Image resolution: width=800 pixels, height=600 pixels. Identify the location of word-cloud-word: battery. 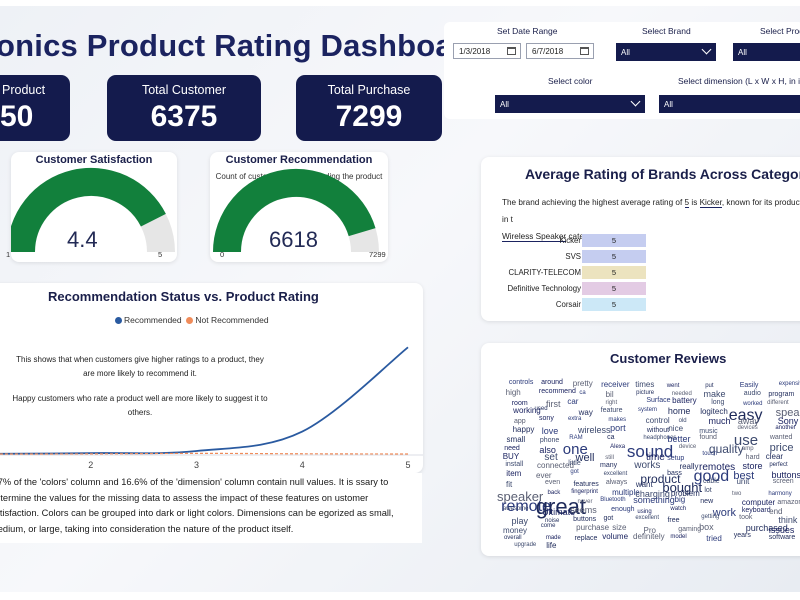
(684, 401).